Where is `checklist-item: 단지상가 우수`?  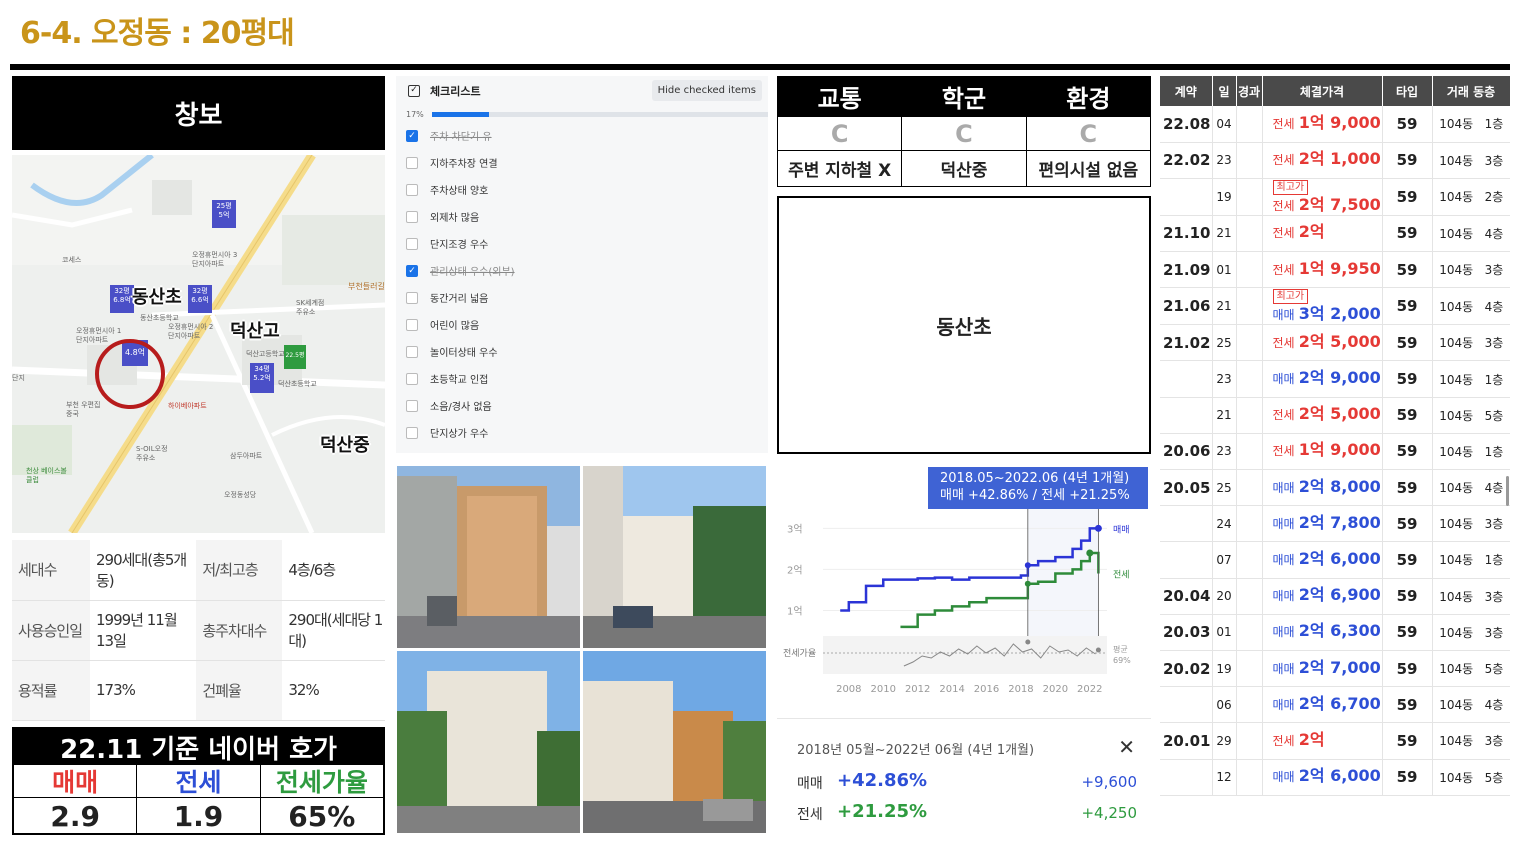 checklist-item: 단지상가 우수 is located at coordinates (582, 432).